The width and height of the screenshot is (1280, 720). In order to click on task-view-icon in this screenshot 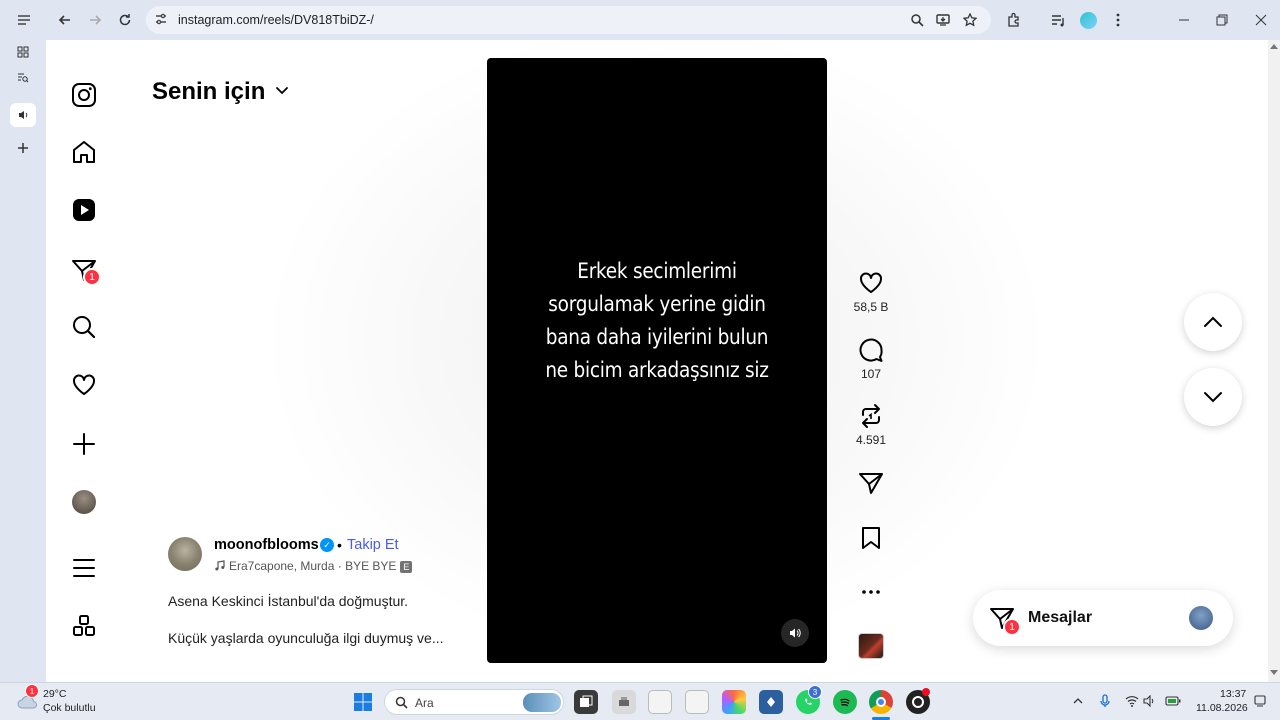, I will do `click(586, 702)`.